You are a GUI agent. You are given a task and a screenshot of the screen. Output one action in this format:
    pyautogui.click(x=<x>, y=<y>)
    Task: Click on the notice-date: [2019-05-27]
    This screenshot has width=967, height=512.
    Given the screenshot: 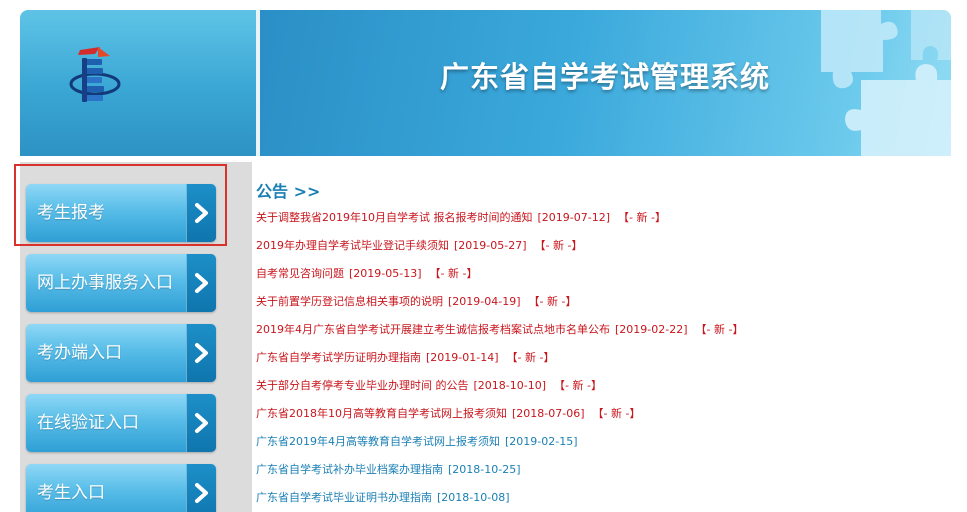 What is the action you would take?
    pyautogui.click(x=490, y=245)
    